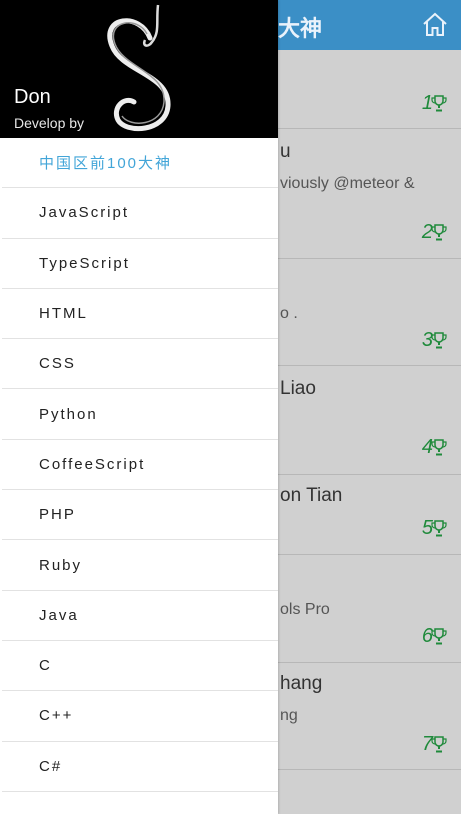  Describe the element at coordinates (140, 364) in the screenshot. I see `menu-item-css: CSS` at that location.